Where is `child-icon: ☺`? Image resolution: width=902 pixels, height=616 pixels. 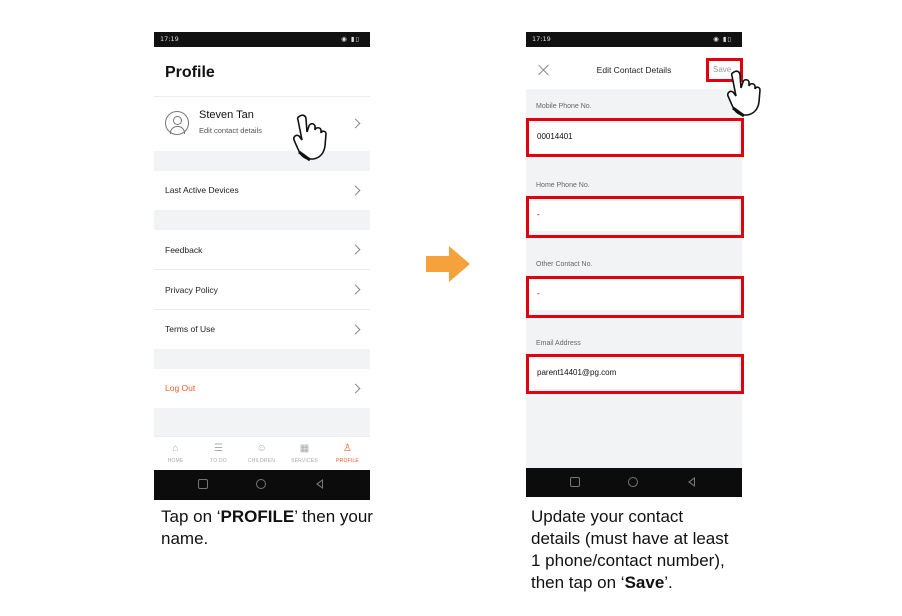 child-icon: ☺ is located at coordinates (261, 448).